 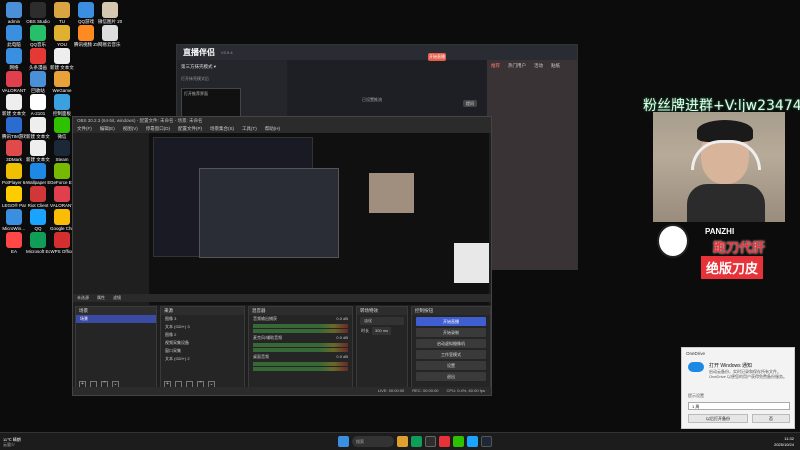 What do you see at coordinates (430, 441) in the screenshot?
I see `obs-icon` at bounding box center [430, 441].